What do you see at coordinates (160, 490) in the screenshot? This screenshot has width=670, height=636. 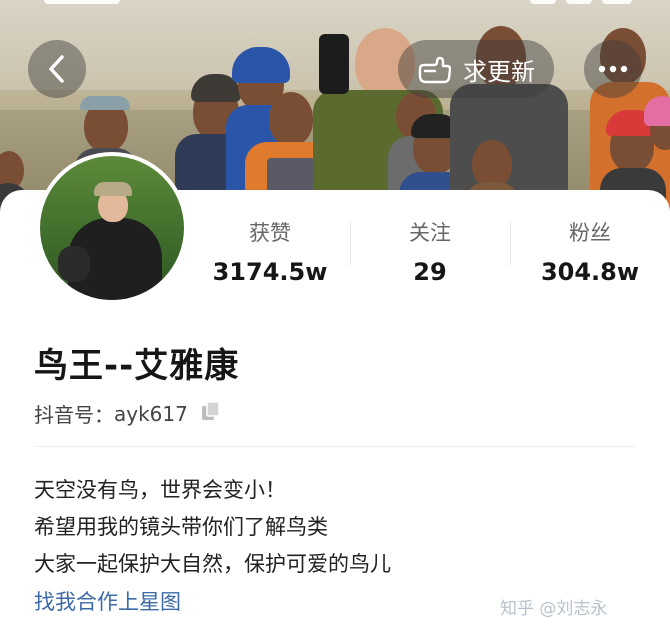 I see `bio-line: 天空没有鸟，世界会变小！` at bounding box center [160, 490].